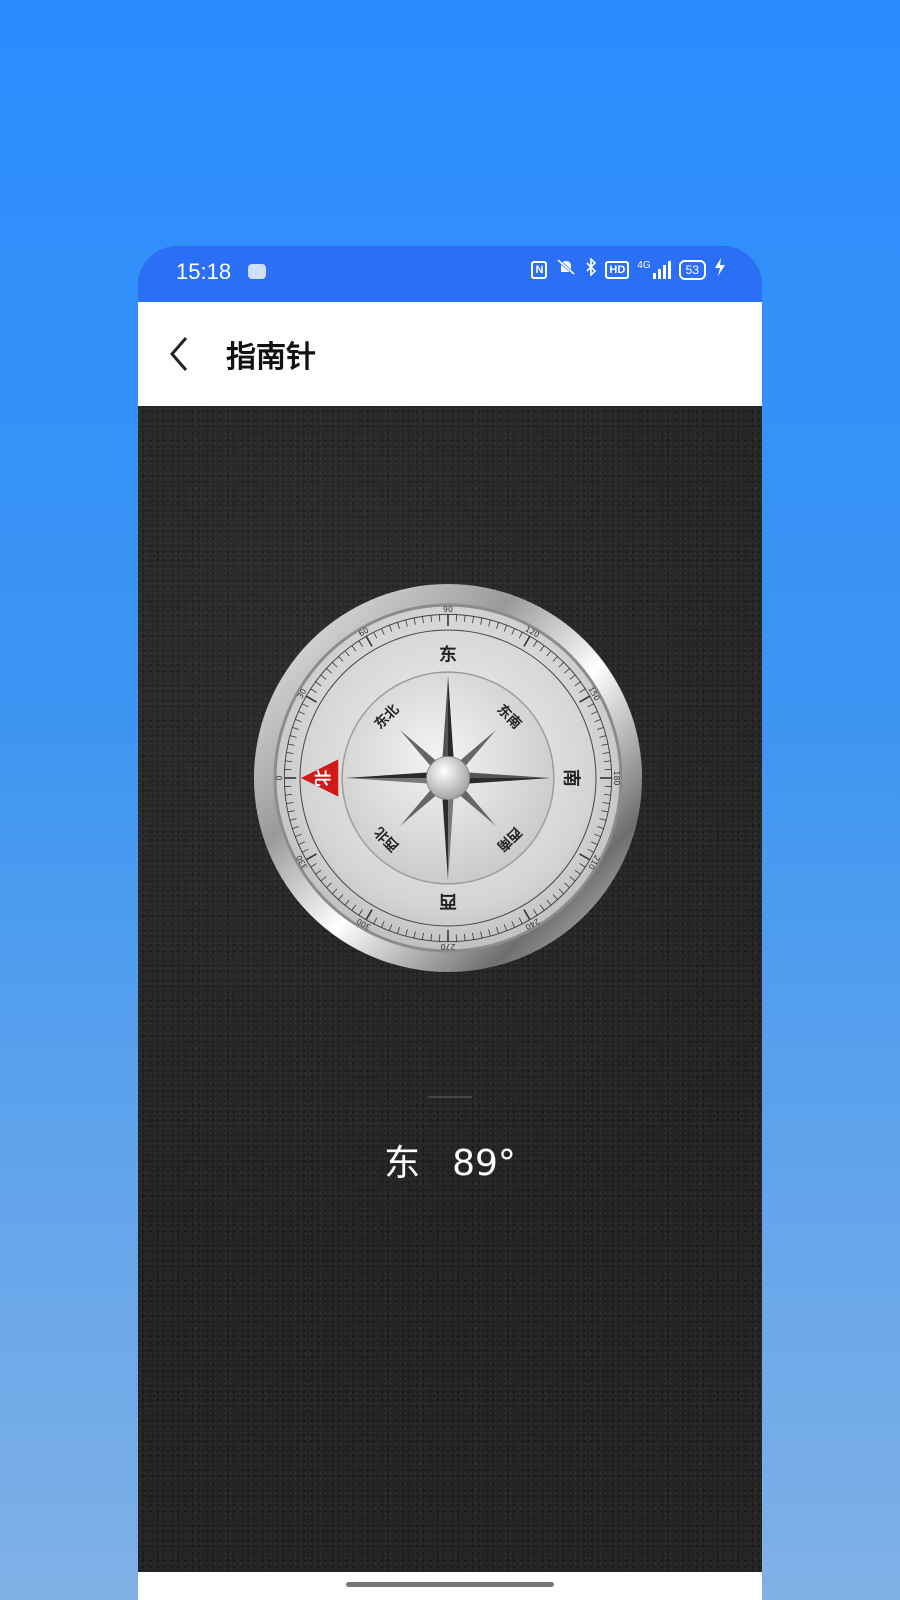  What do you see at coordinates (591, 269) in the screenshot?
I see `bluetooth-icon` at bounding box center [591, 269].